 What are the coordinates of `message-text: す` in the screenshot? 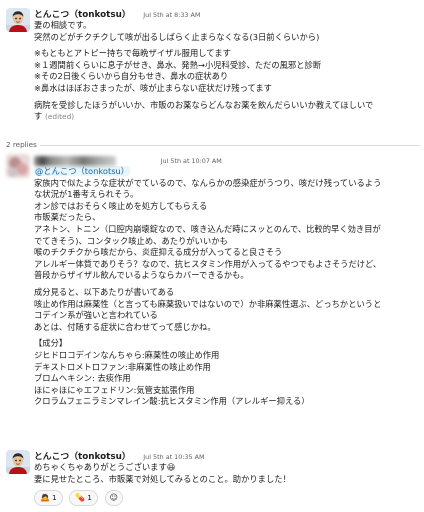 It's located at (38, 116).